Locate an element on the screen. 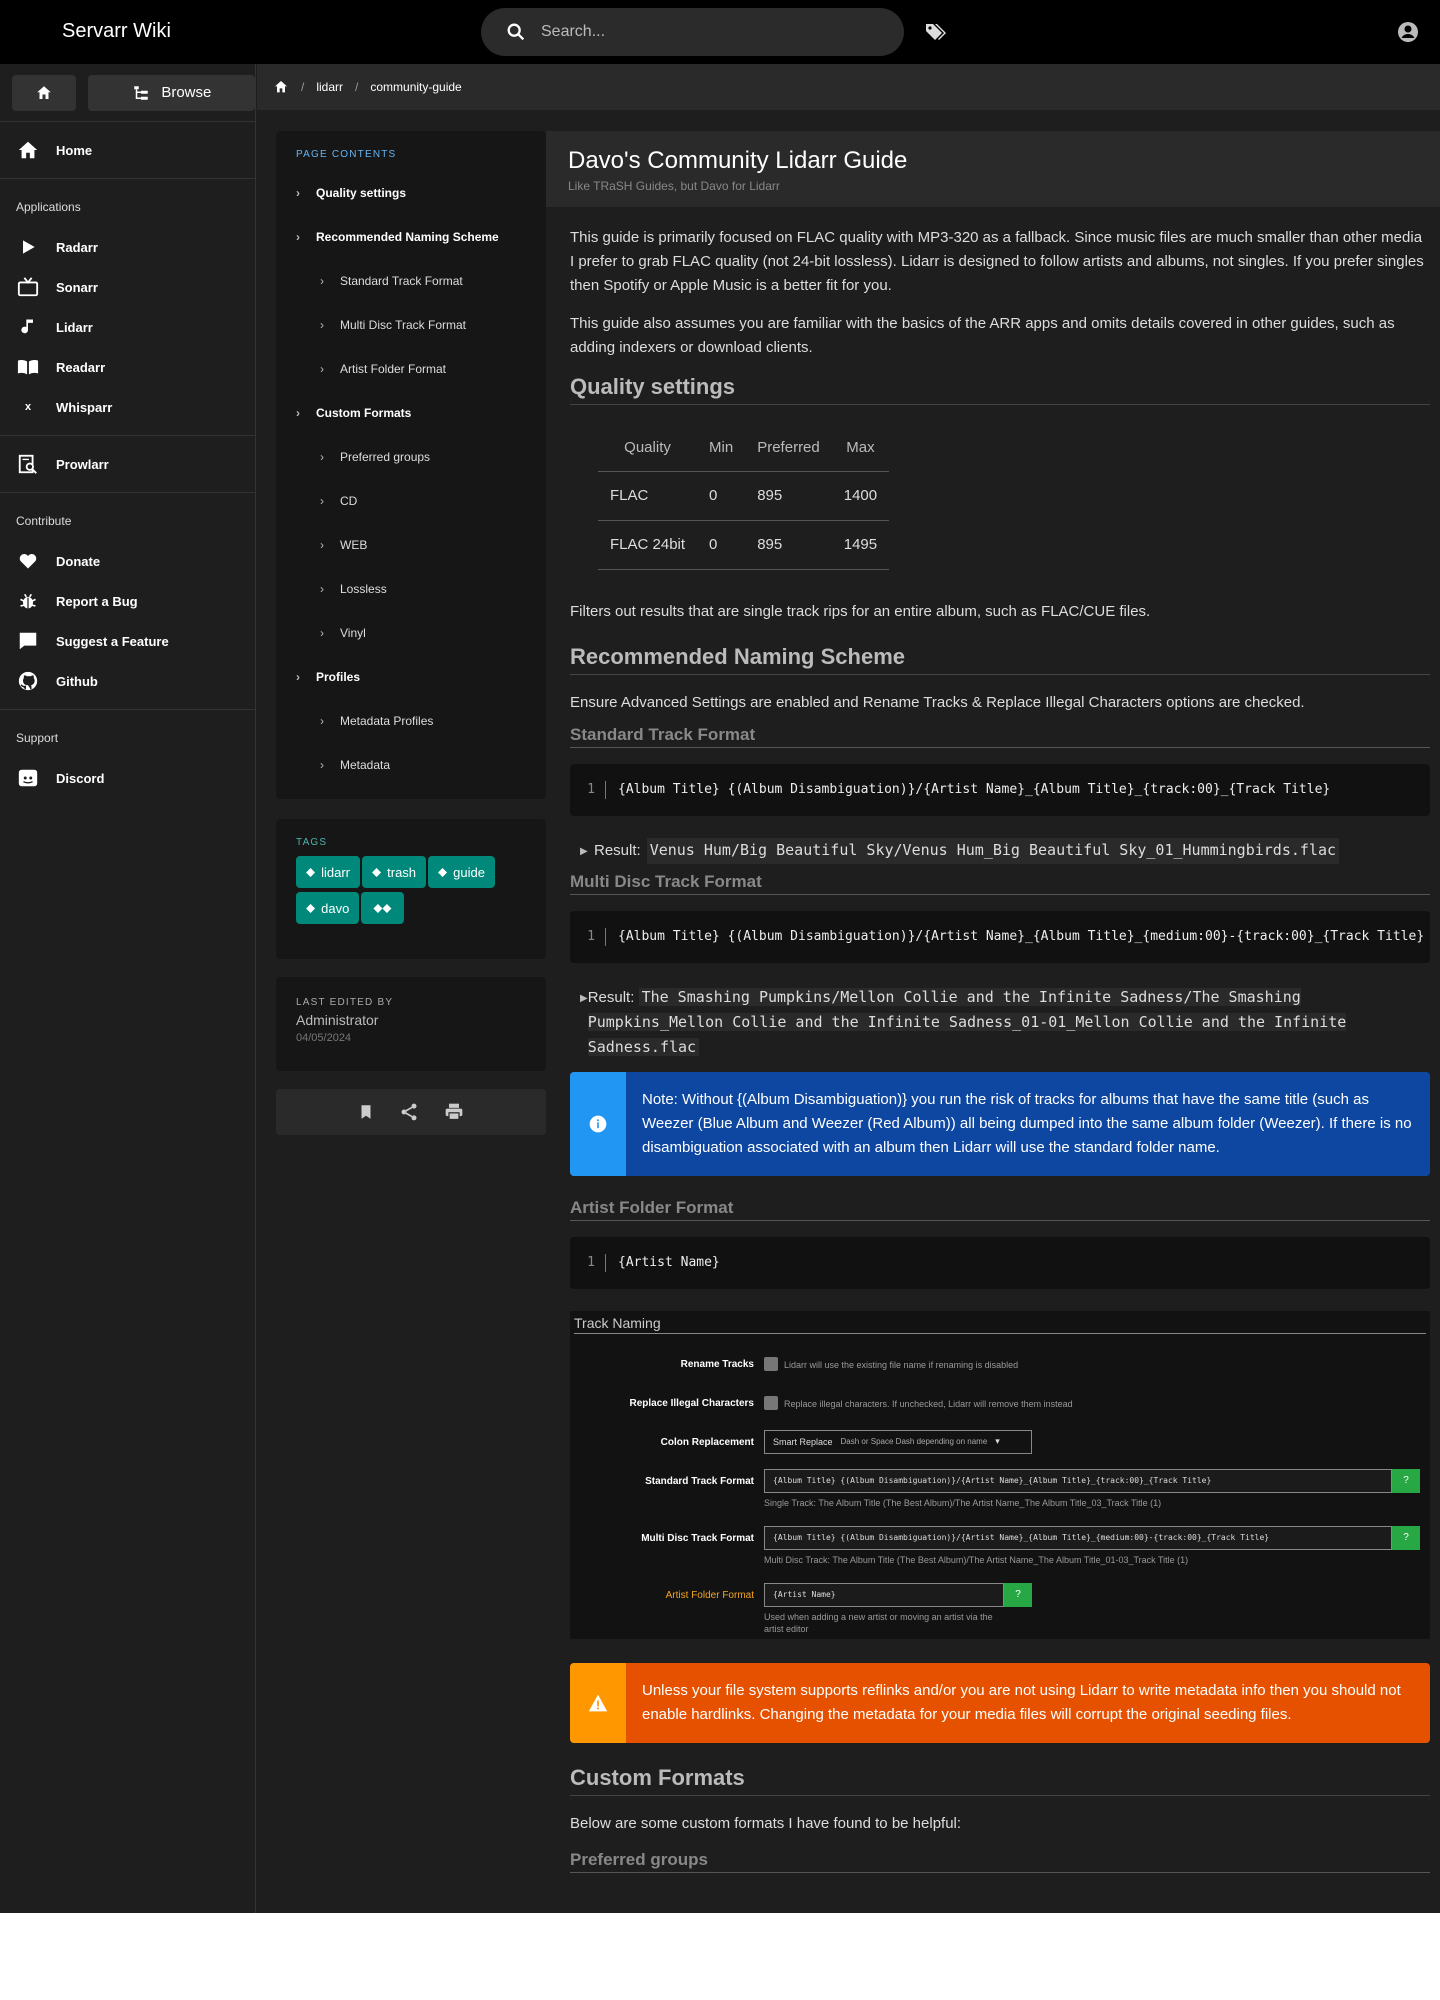 This screenshot has height=2000, width=1440. breadcrumb-item: lidarr is located at coordinates (329, 87).